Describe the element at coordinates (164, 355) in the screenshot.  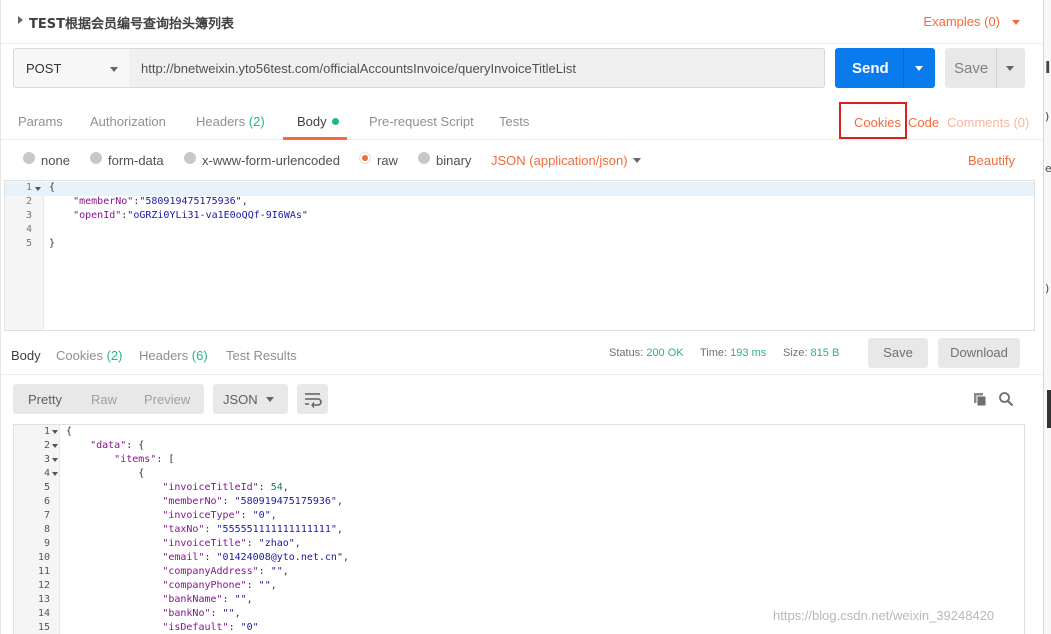
I see `response-headers-label: Headers` at that location.